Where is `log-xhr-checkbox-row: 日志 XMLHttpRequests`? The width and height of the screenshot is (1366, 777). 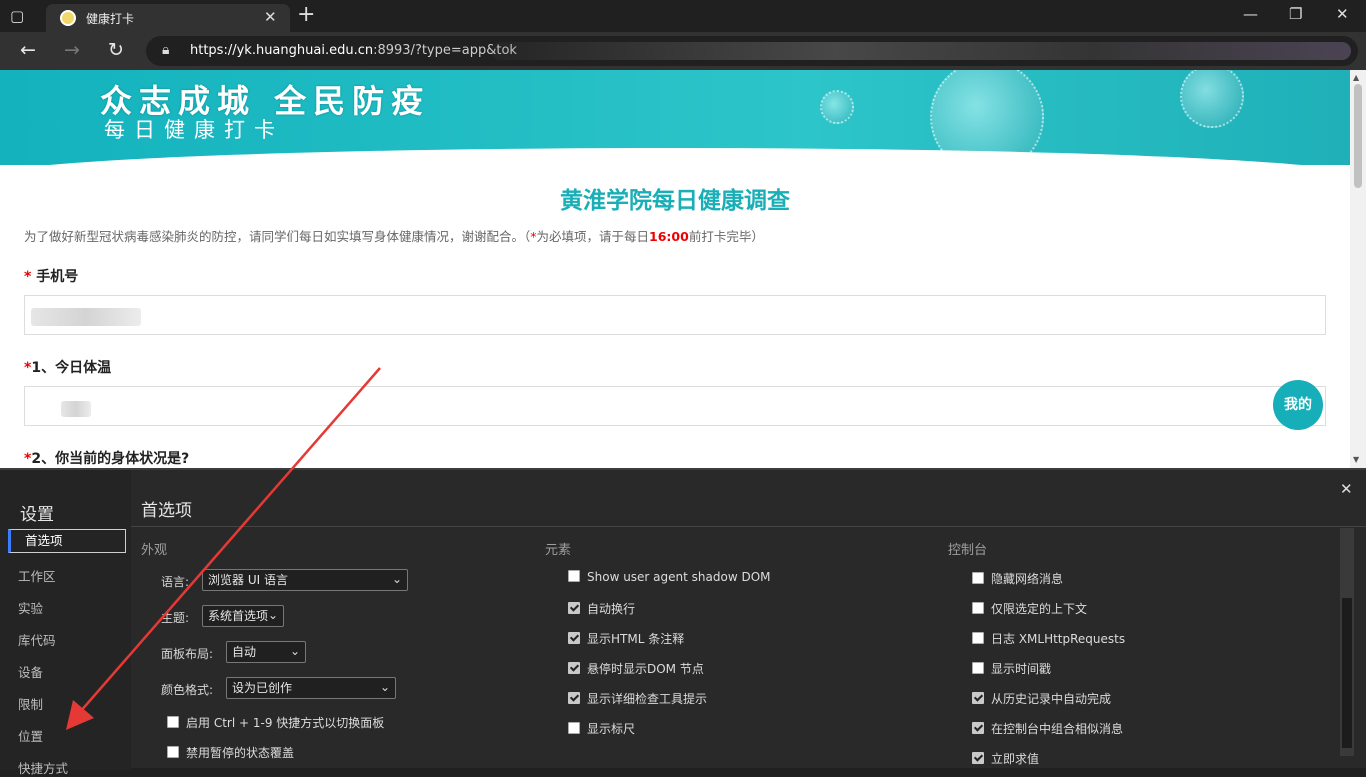 log-xhr-checkbox-row: 日志 XMLHttpRequests is located at coordinates (1048, 638).